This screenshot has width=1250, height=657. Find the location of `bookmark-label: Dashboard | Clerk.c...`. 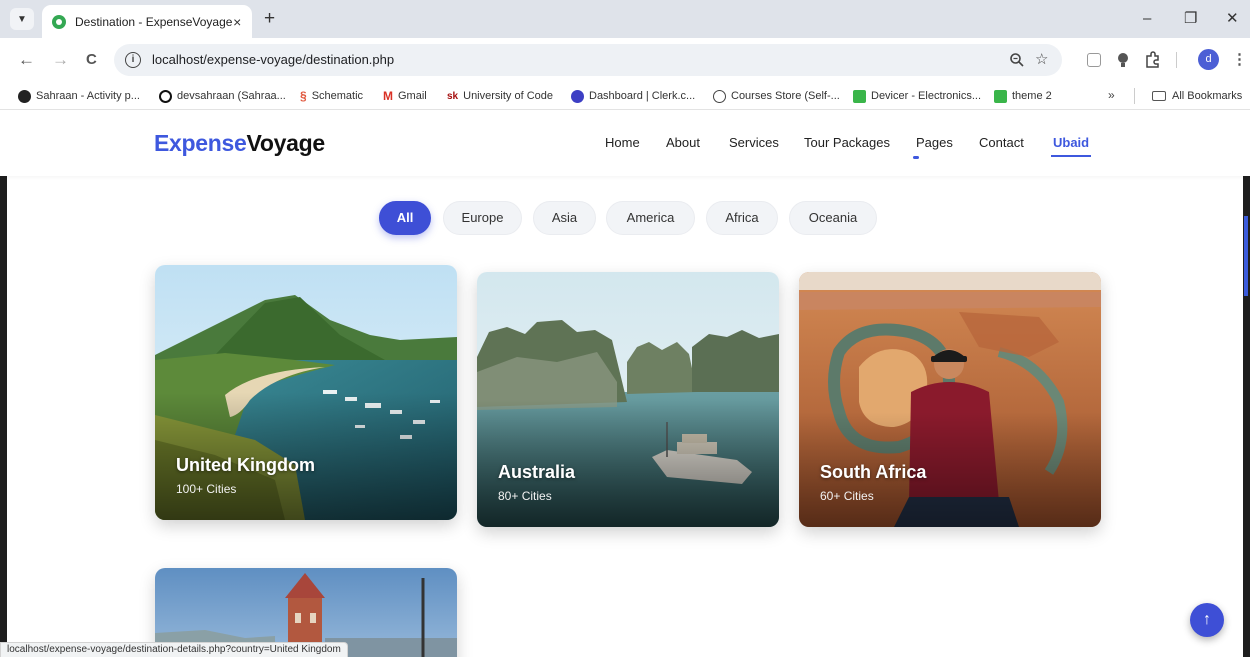

bookmark-label: Dashboard | Clerk.c... is located at coordinates (642, 96).